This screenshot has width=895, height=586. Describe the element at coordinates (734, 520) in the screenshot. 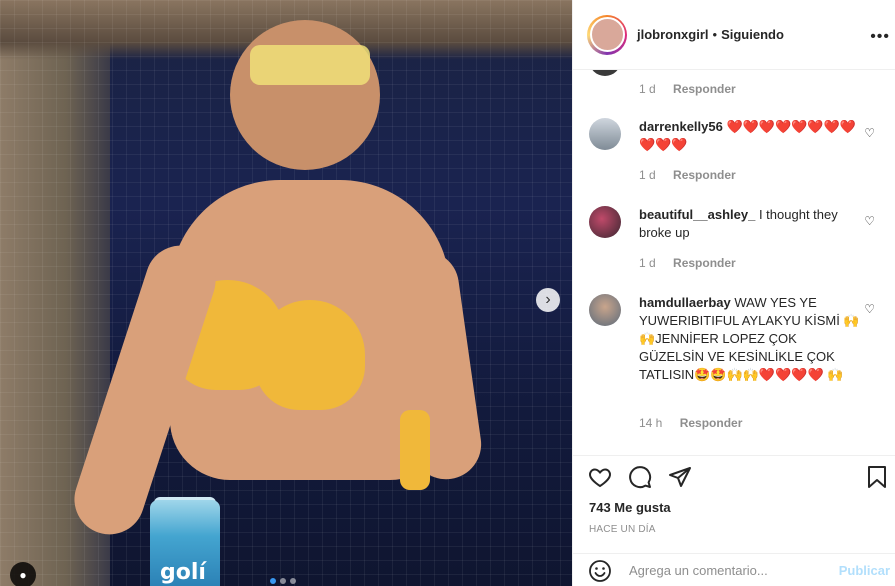

I see `post-actions: 743 Me gusta HACE UN DÍA Publicar` at that location.